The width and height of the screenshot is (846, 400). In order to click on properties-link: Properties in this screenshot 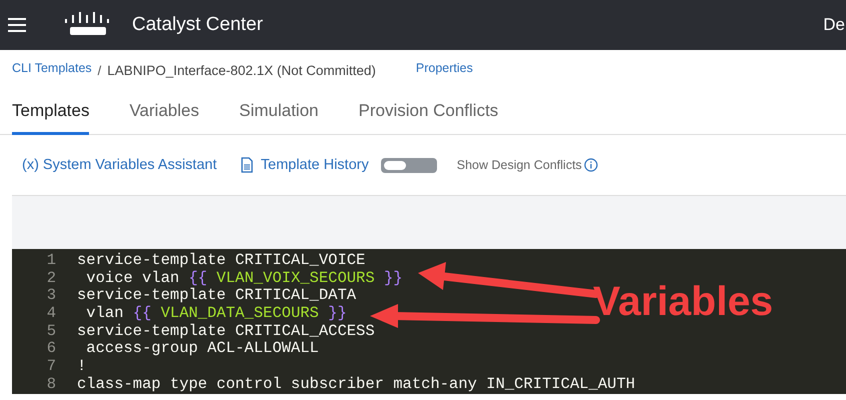, I will do `click(444, 68)`.